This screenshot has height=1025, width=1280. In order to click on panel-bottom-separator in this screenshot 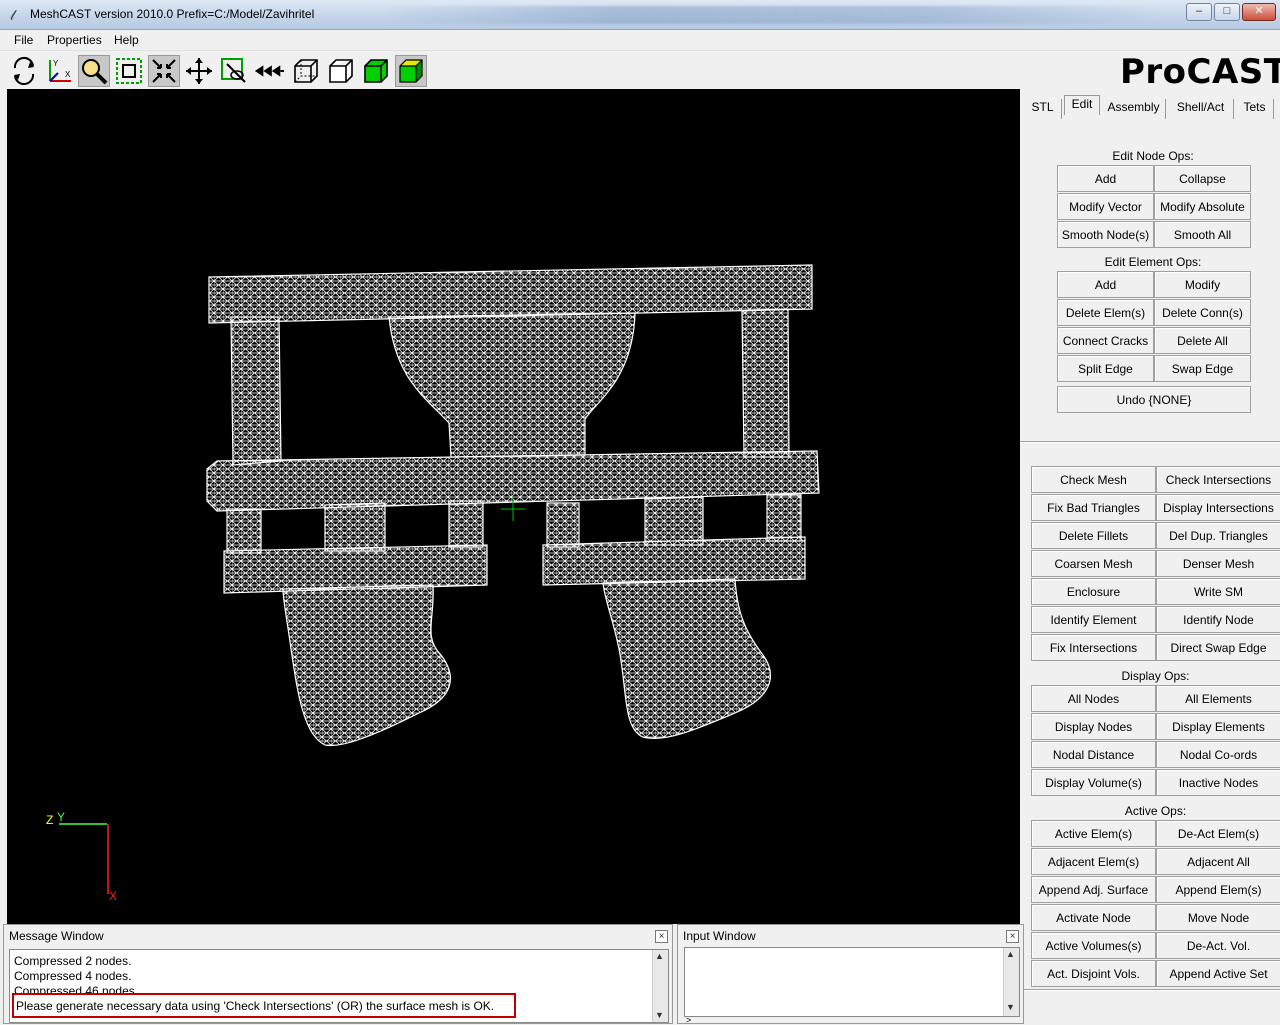, I will do `click(1150, 990)`.